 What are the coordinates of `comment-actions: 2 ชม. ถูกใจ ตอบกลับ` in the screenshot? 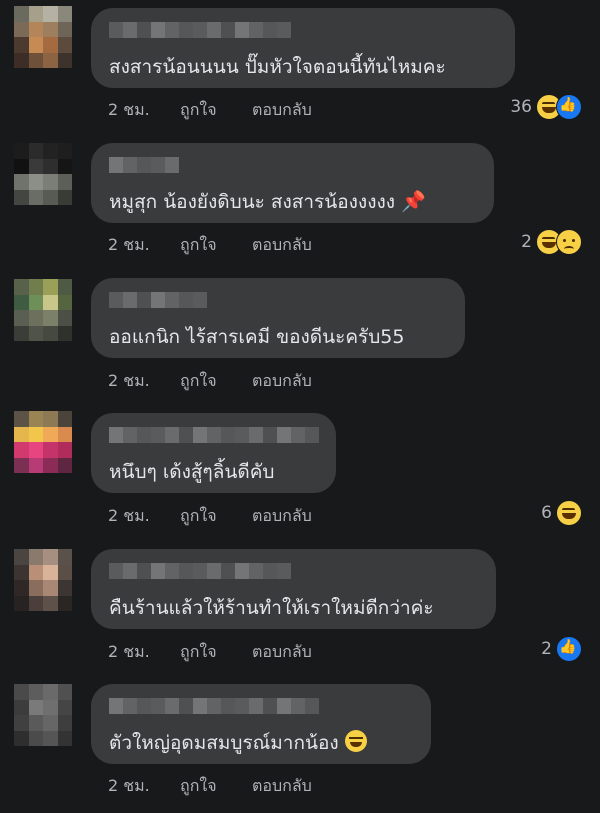 It's located at (210, 652).